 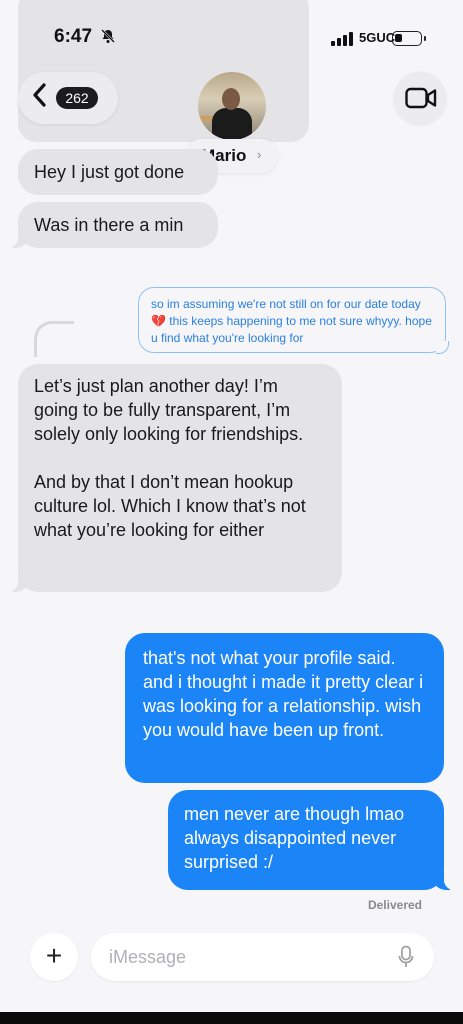 What do you see at coordinates (231, 1018) in the screenshot?
I see `bottom-edge` at bounding box center [231, 1018].